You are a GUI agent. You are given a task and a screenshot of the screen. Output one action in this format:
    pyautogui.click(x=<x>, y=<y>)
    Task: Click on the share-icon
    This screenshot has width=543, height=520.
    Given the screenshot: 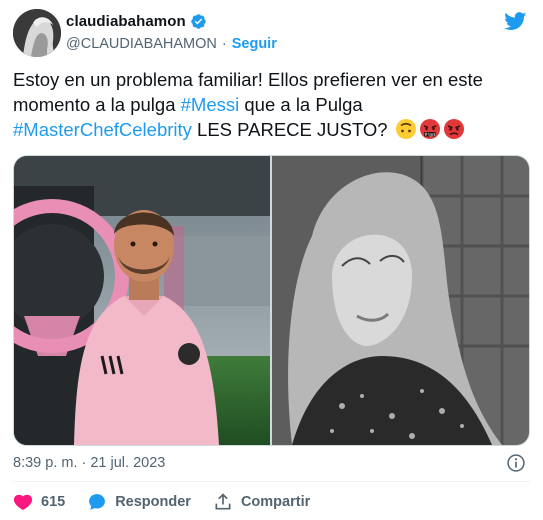 What is the action you would take?
    pyautogui.click(x=223, y=501)
    